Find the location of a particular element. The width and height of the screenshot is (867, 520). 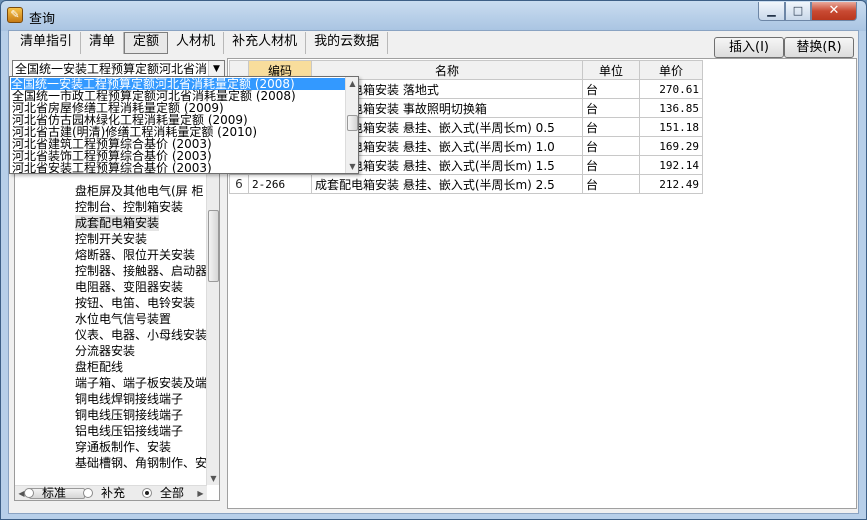

radio-supplement-label: 补充 is located at coordinates (113, 493).